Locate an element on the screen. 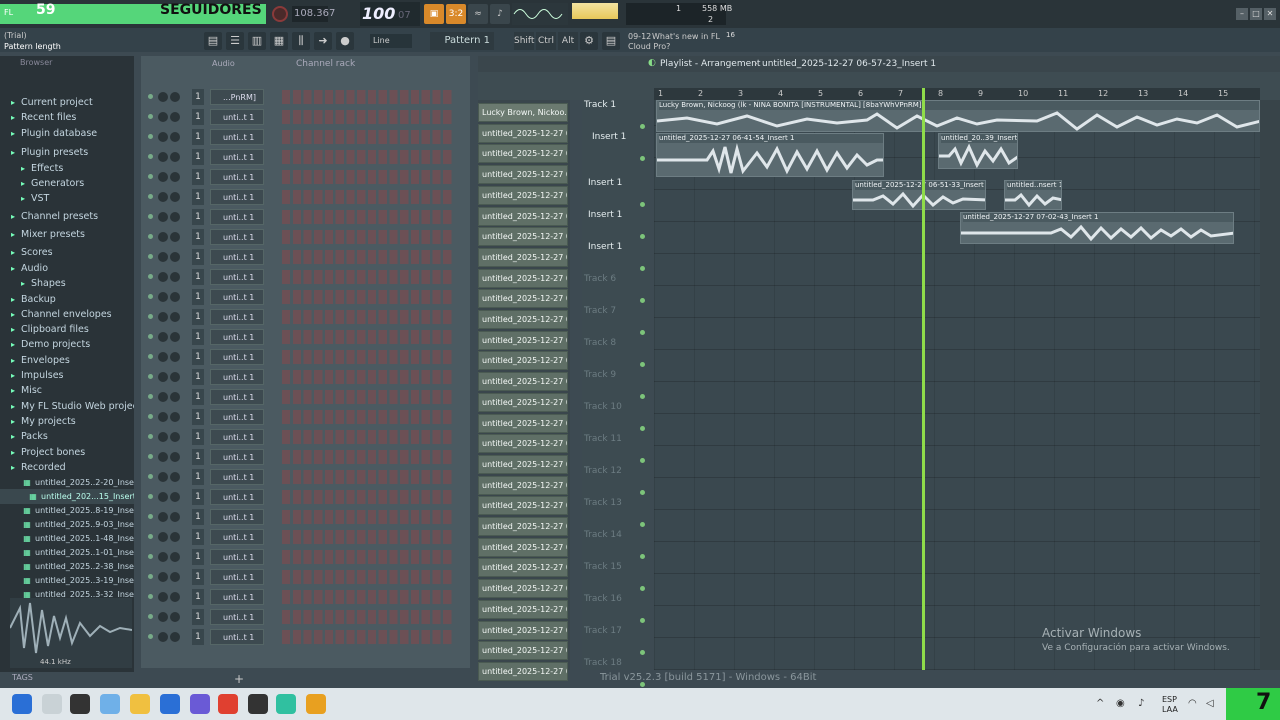 The height and width of the screenshot is (720, 1280). mixer-icon: ⫼ is located at coordinates (301, 41).